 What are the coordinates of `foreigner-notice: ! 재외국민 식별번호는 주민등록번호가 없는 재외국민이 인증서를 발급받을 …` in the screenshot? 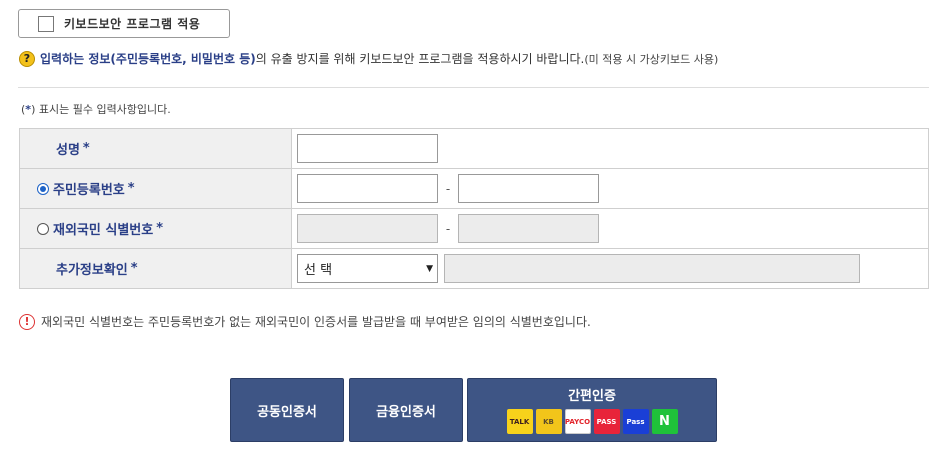 It's located at (305, 321).